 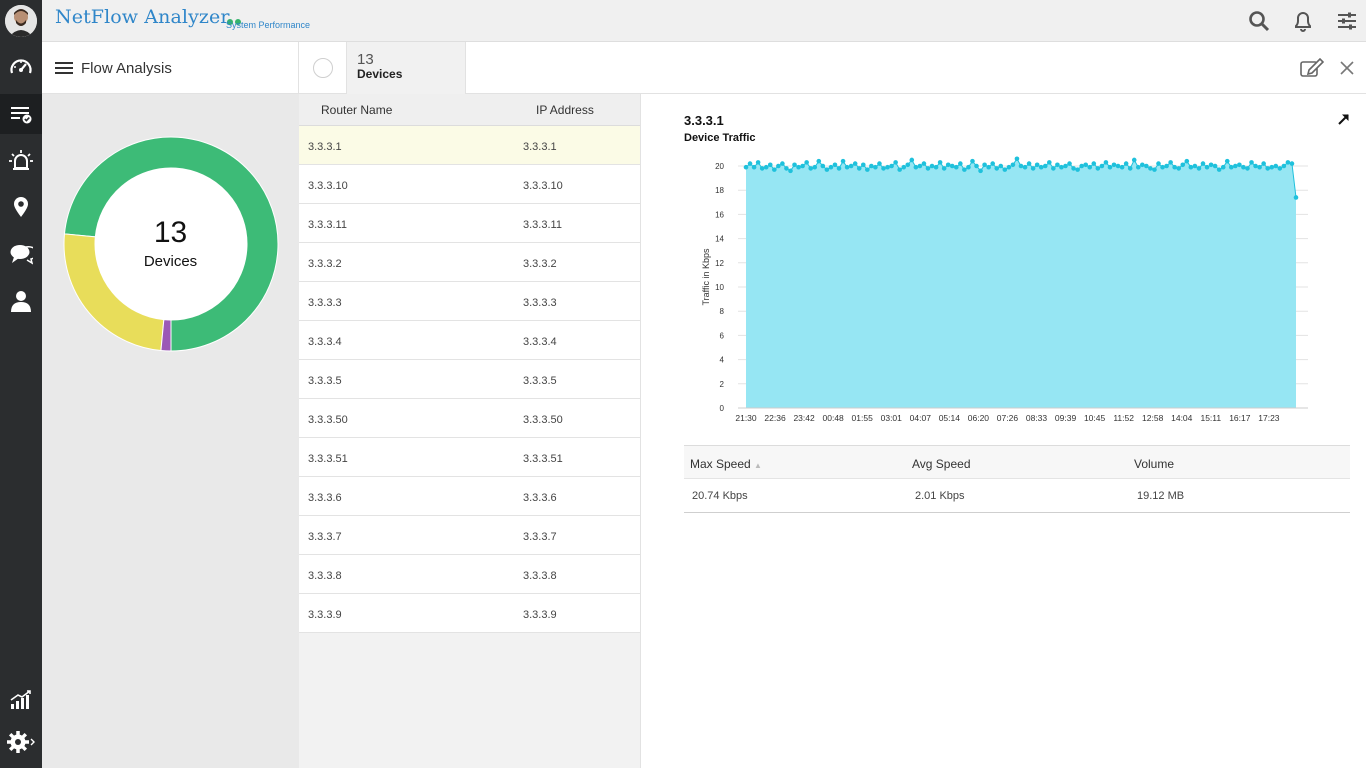 I want to click on router-row: 3.3.3.11 3.3.3.11, so click(x=469, y=223).